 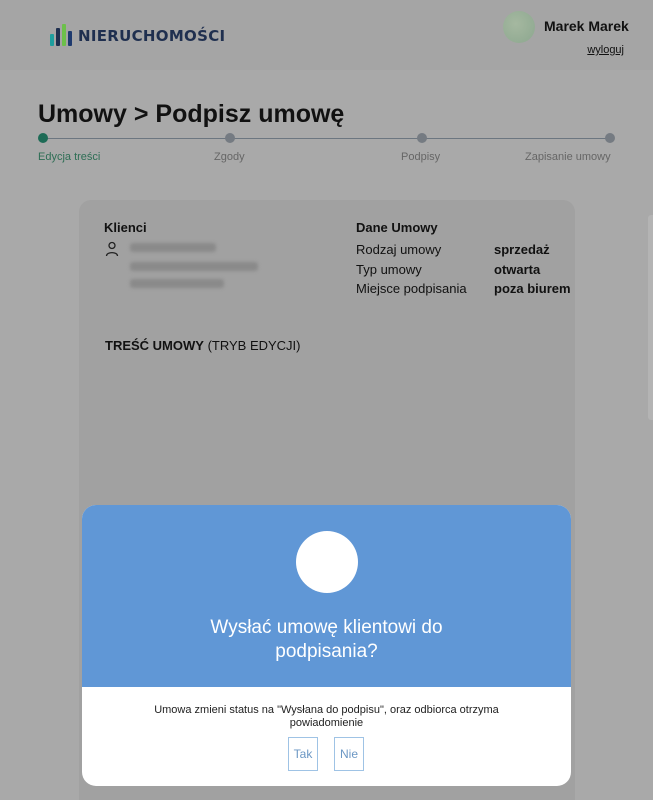 What do you see at coordinates (411, 288) in the screenshot?
I see `signing-place-label: Miejsce podpisania` at bounding box center [411, 288].